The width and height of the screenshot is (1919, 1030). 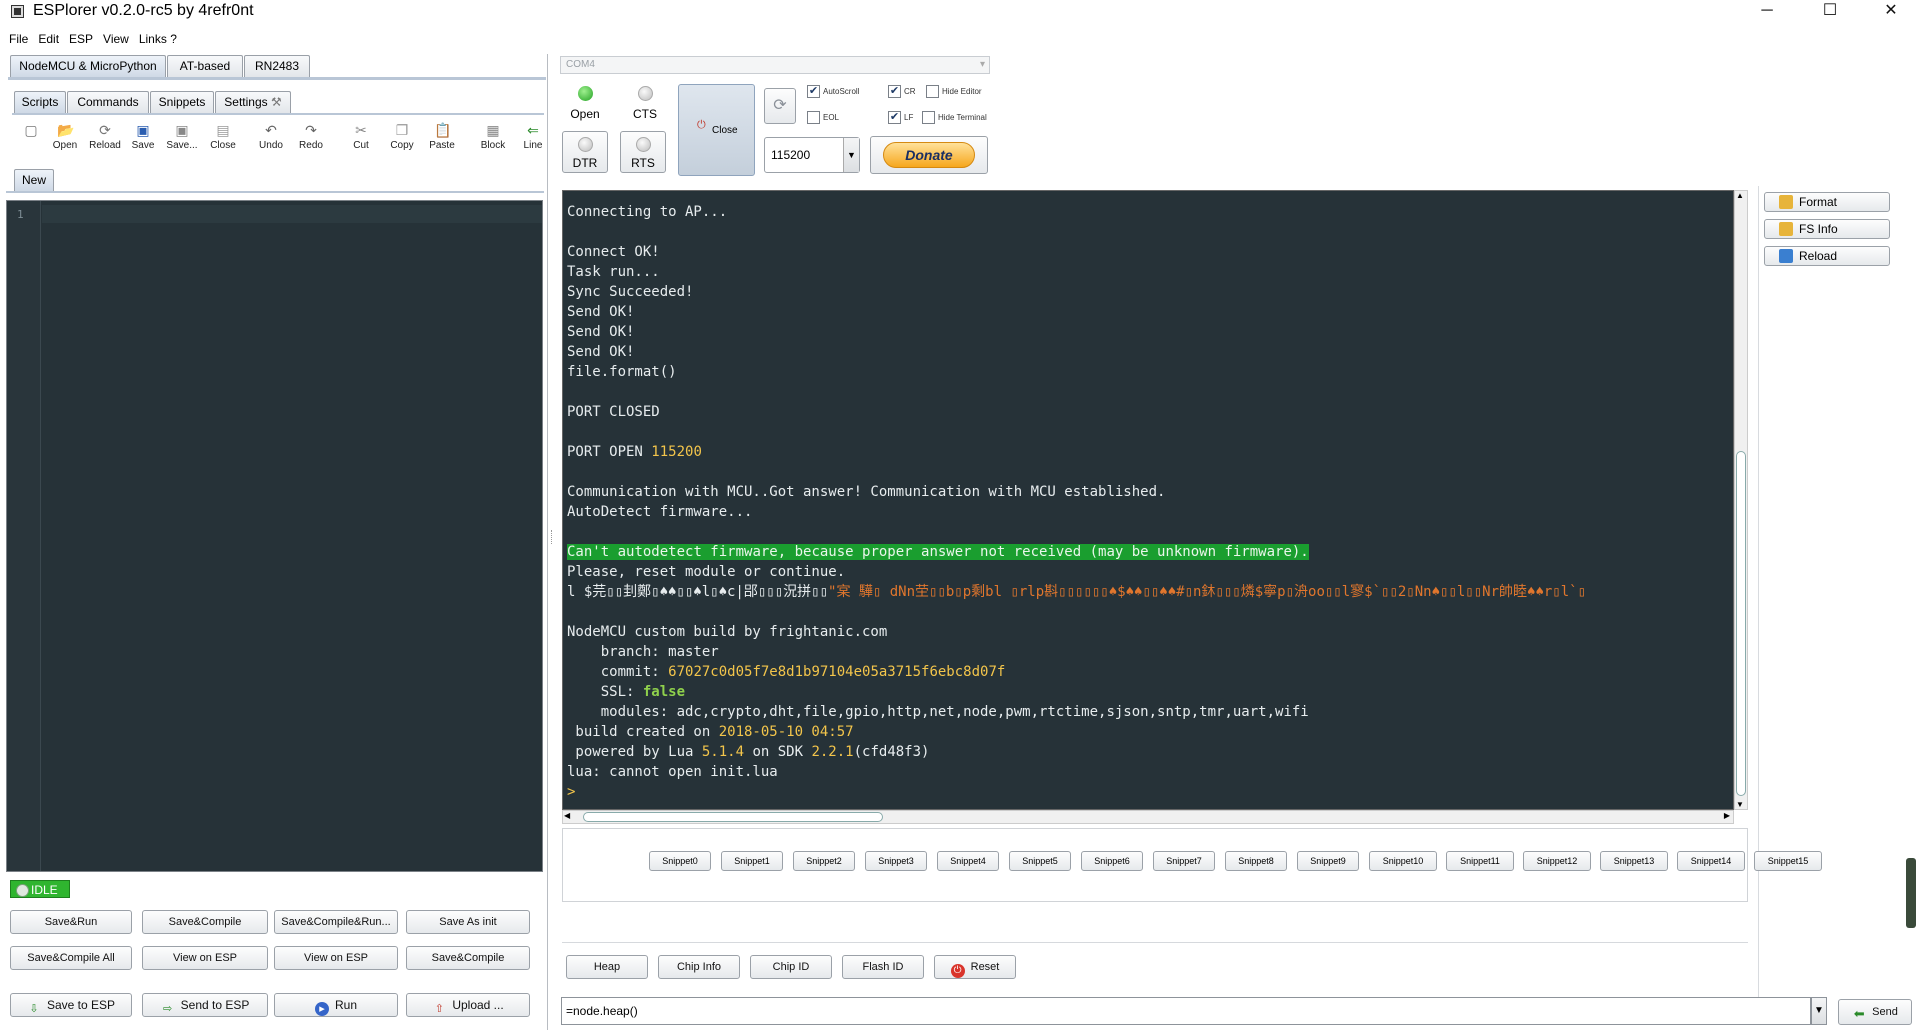 I want to click on view-on-esp-button-2: View on ESP, so click(x=336, y=958).